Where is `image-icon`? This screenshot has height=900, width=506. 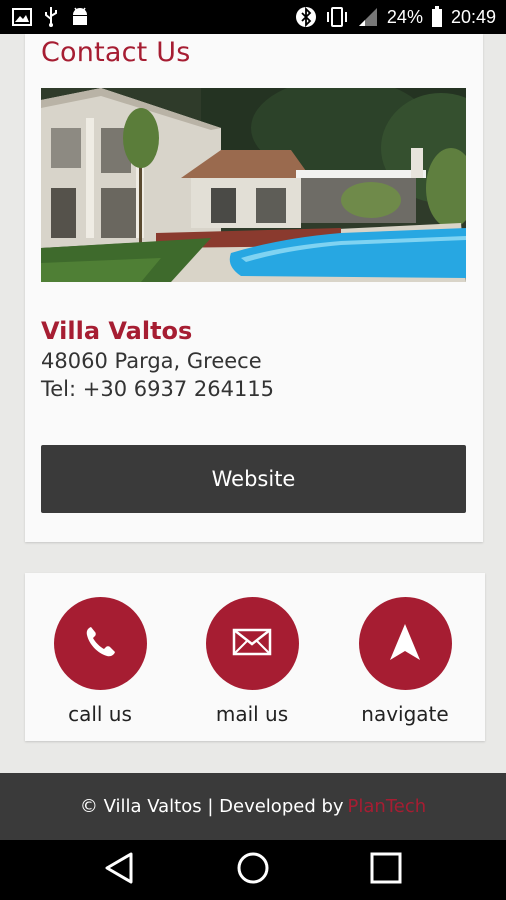
image-icon is located at coordinates (22, 17).